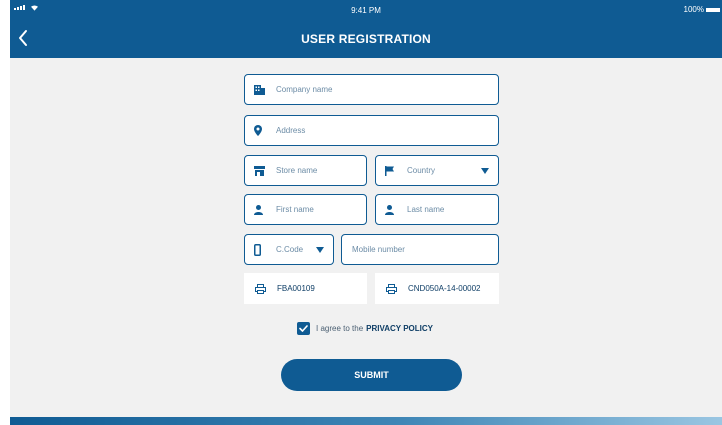  Describe the element at coordinates (365, 328) in the screenshot. I see `privacy-agreement: I agree to the PRIVACY POLICY` at that location.